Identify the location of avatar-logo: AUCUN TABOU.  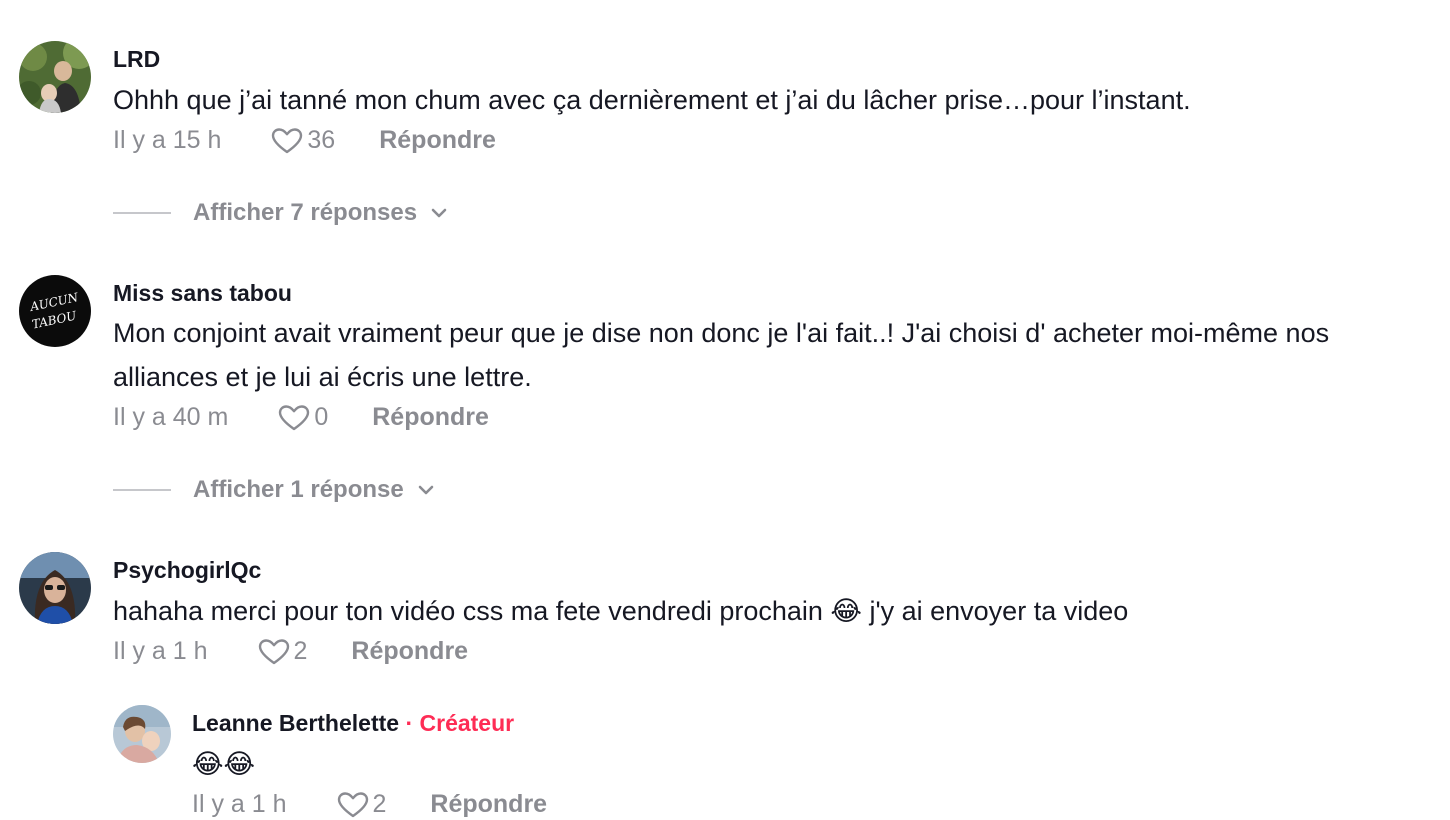
(55, 311).